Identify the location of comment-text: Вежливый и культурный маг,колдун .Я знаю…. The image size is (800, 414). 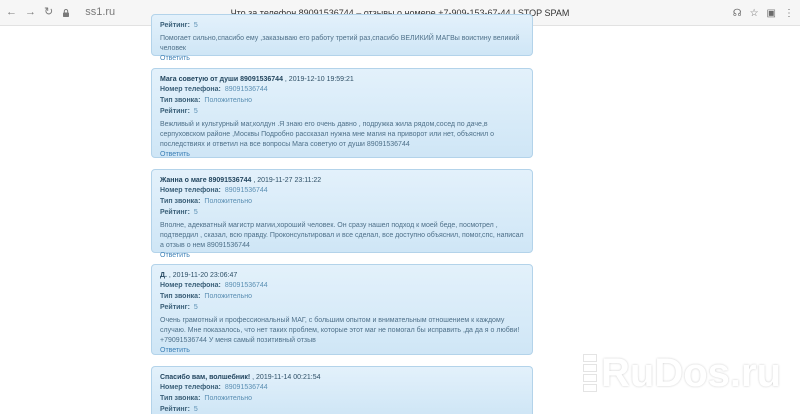
(327, 134).